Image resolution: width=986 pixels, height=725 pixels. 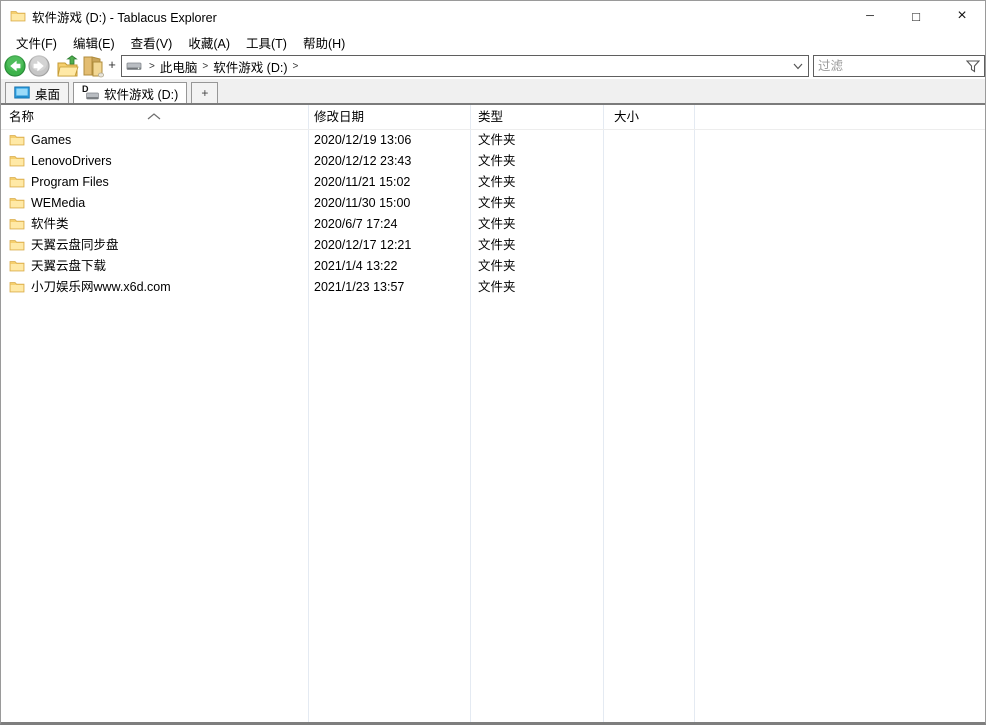 What do you see at coordinates (356, 224) in the screenshot?
I see `file-date: 2020/6/7 17:24` at bounding box center [356, 224].